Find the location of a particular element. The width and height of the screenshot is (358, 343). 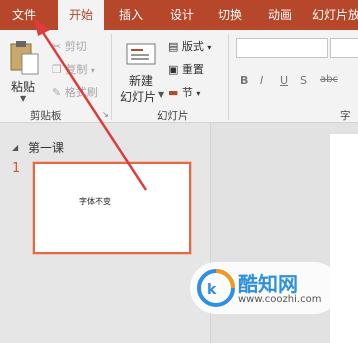

reset-button: ▣ 重置 is located at coordinates (186, 69).